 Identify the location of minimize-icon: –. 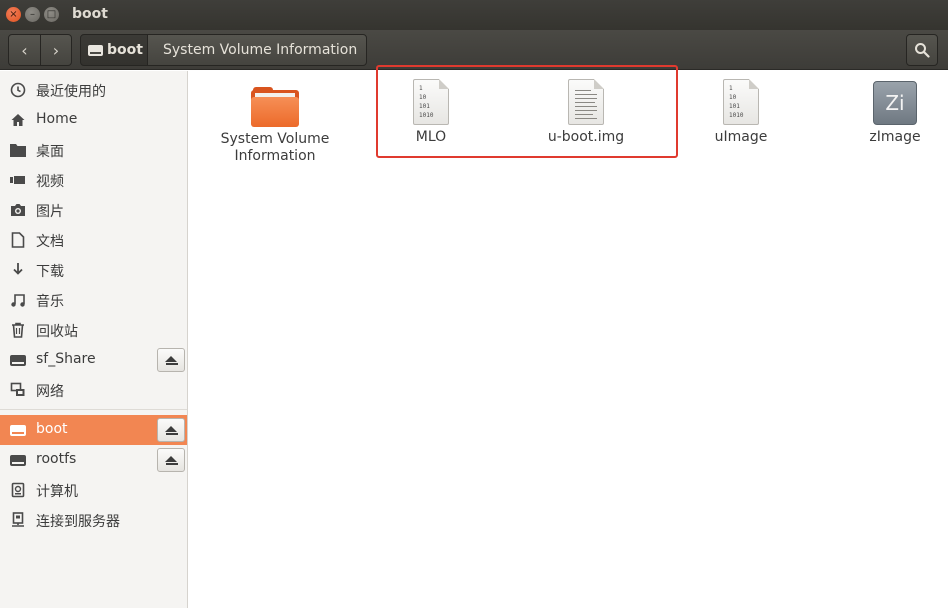
(32, 14).